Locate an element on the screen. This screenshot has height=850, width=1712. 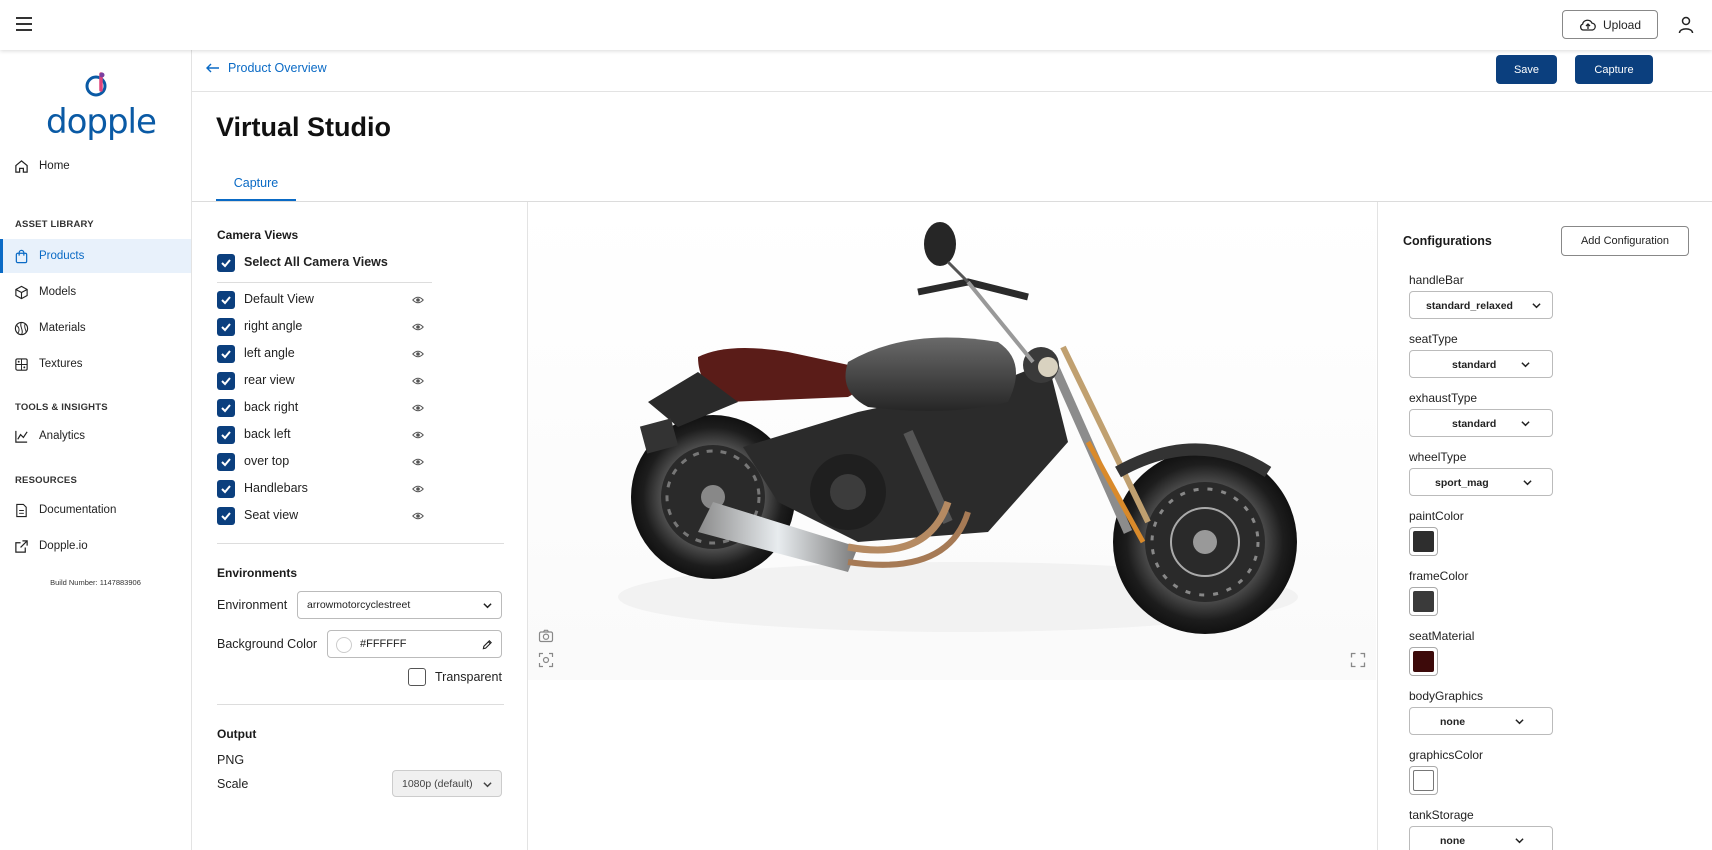
sidebar-item-materials: Materials is located at coordinates (95, 328).